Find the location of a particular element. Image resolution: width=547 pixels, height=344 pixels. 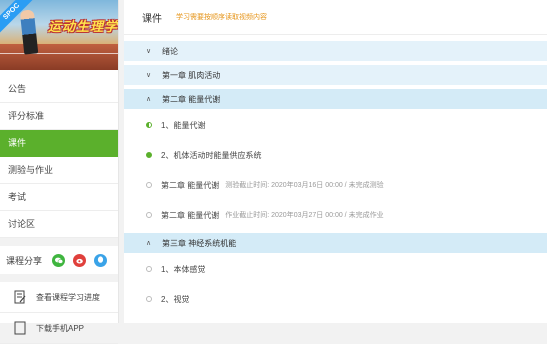

nav-item-announcements: 公告 is located at coordinates (59, 89).